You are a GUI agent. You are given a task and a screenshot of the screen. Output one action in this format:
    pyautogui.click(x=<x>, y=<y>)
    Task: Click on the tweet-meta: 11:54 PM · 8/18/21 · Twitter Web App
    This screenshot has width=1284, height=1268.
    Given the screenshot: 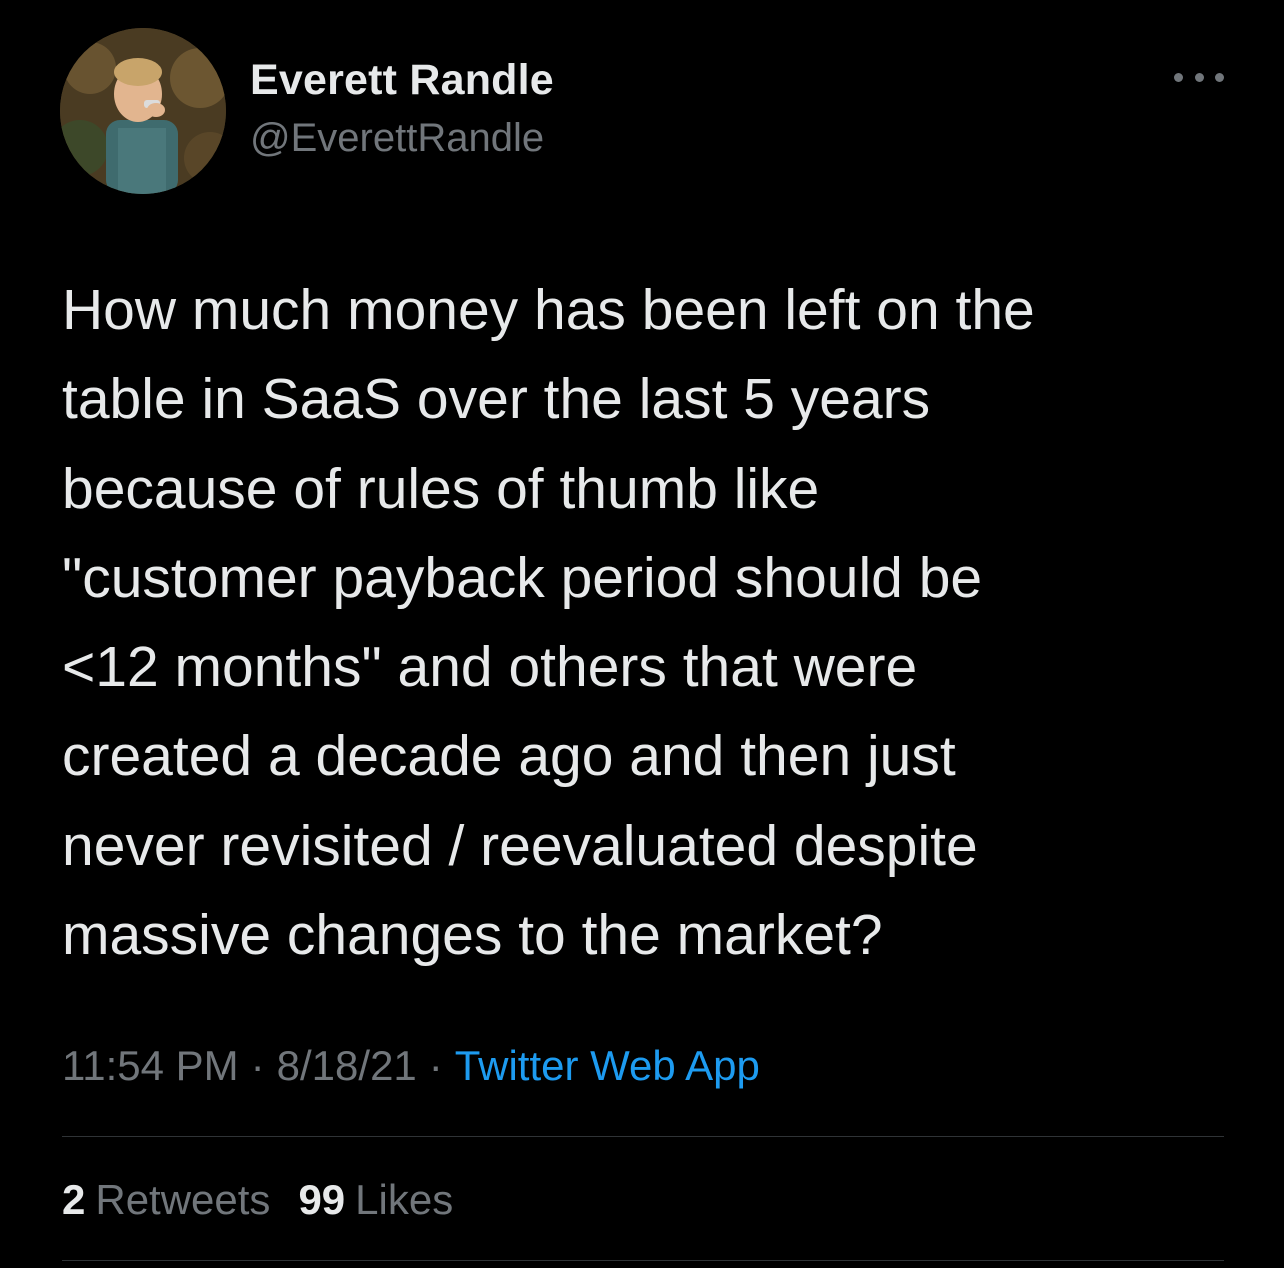 What is the action you would take?
    pyautogui.click(x=411, y=1066)
    